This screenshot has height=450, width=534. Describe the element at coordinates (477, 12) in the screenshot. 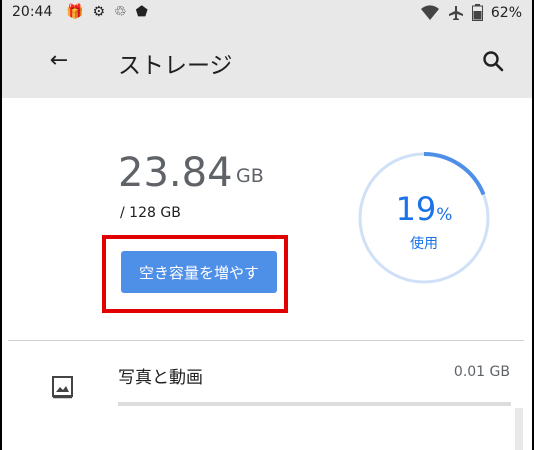

I see `battery-icon` at that location.